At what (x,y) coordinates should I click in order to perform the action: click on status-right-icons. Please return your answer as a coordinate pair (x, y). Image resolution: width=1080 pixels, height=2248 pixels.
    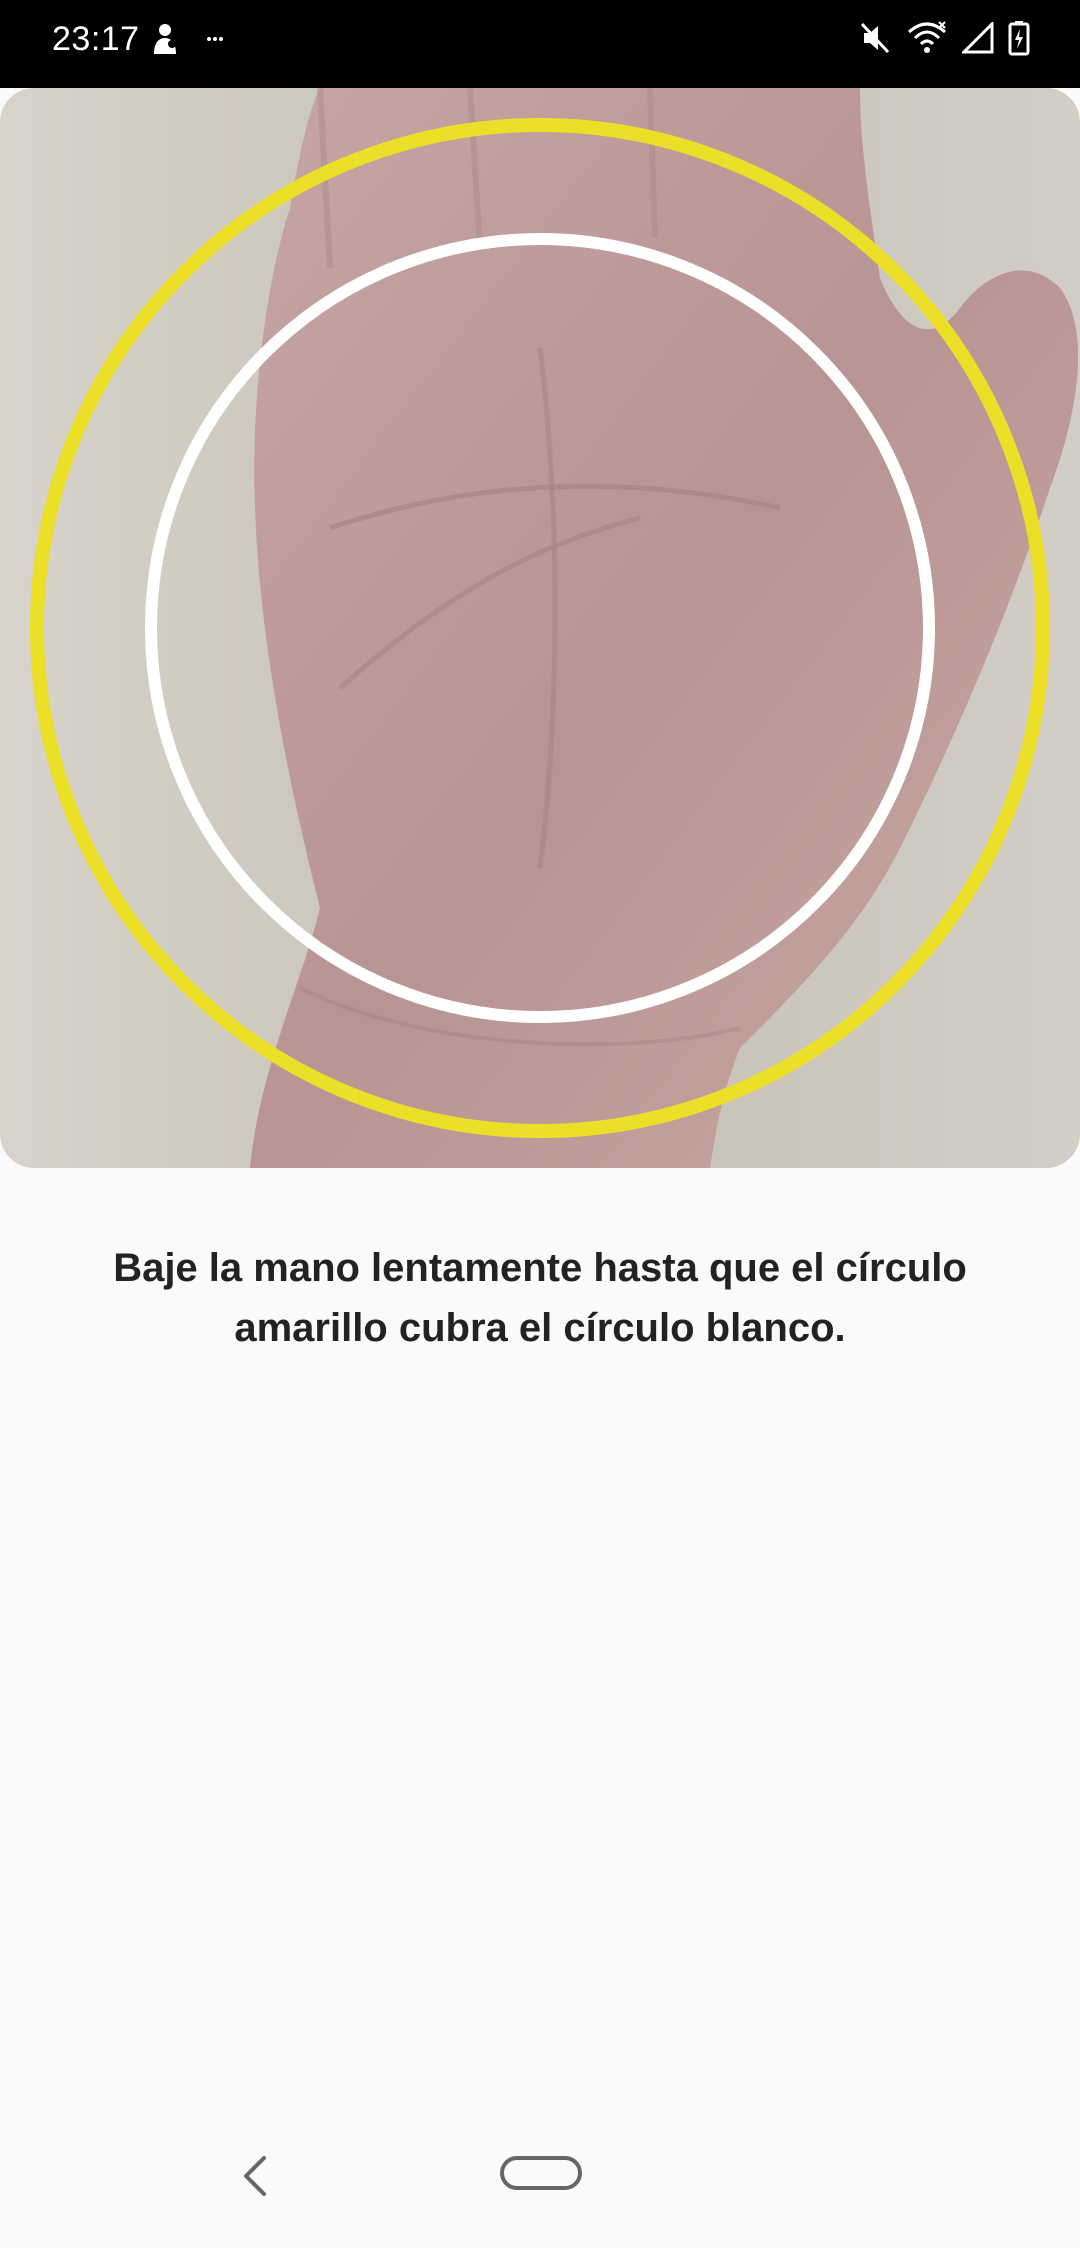
    Looking at the image, I should click on (944, 38).